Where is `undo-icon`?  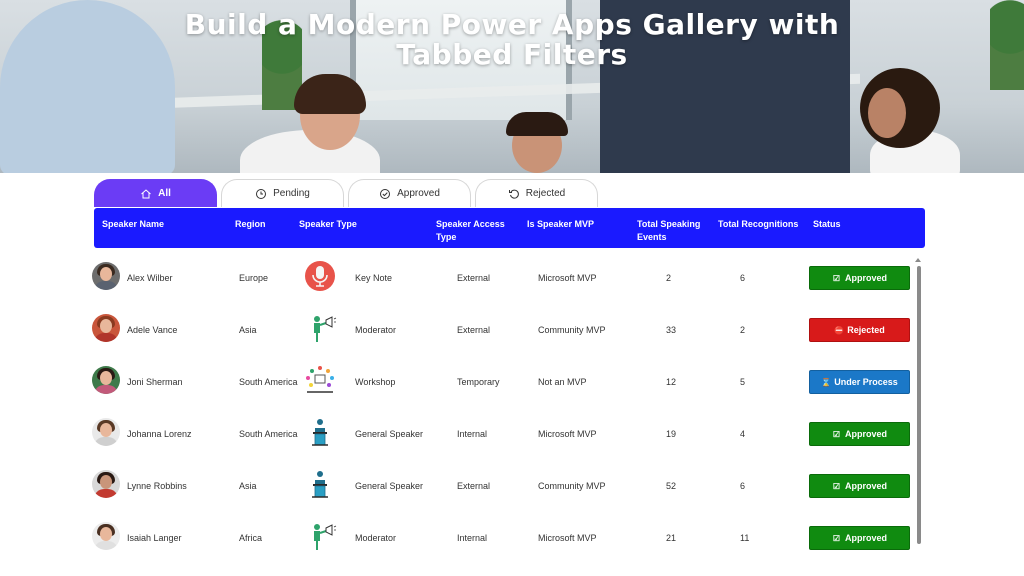
undo-icon is located at coordinates (513, 194).